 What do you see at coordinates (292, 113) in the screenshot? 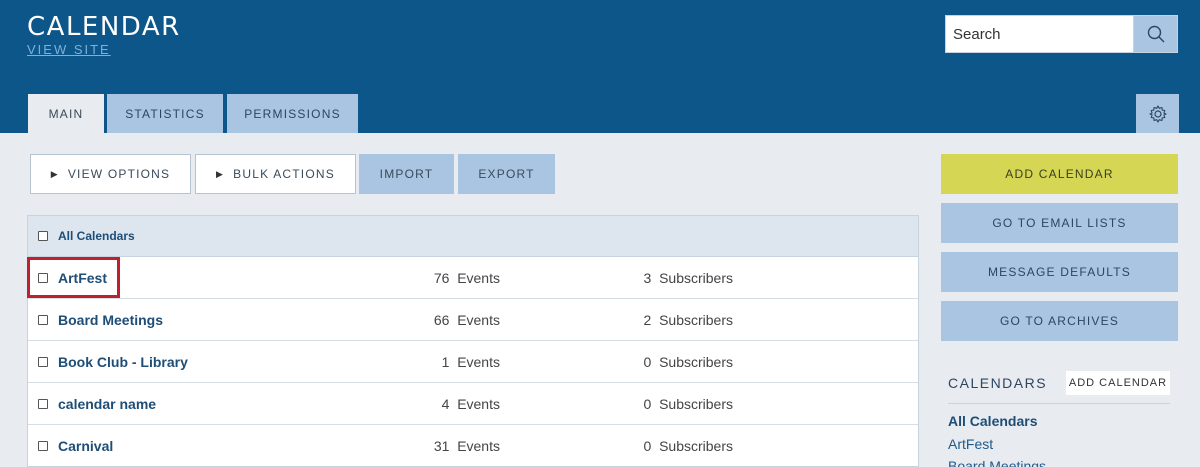
I see `tab-permissions: PERMISSIONS` at bounding box center [292, 113].